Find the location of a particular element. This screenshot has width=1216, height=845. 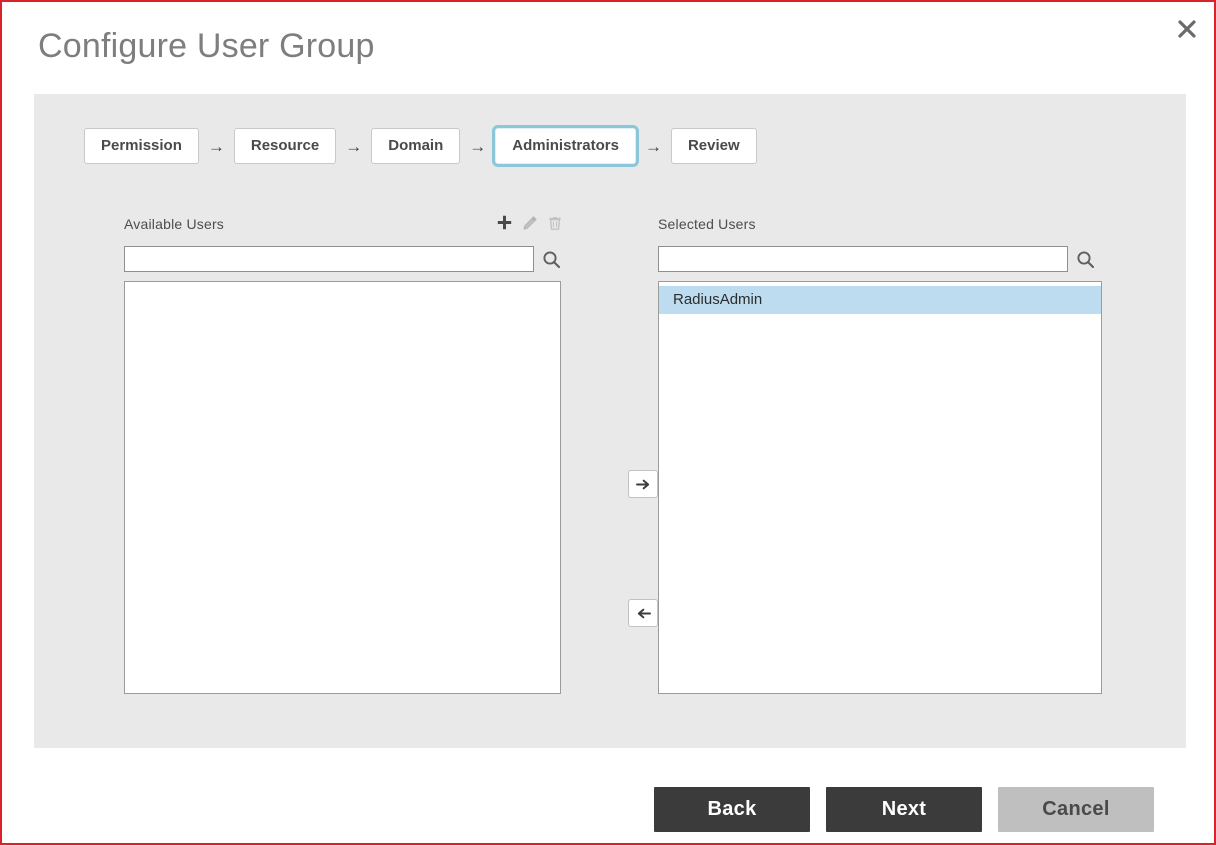

step-permission: Permission is located at coordinates (141, 146).